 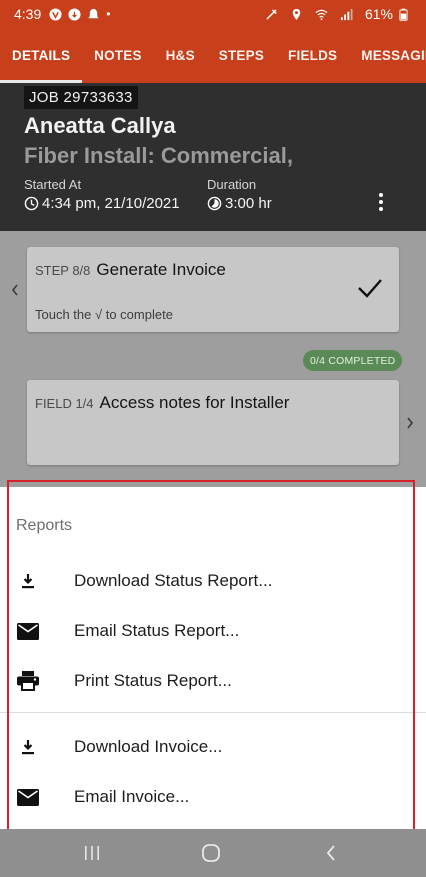 I want to click on location-icon, so click(x=296, y=14).